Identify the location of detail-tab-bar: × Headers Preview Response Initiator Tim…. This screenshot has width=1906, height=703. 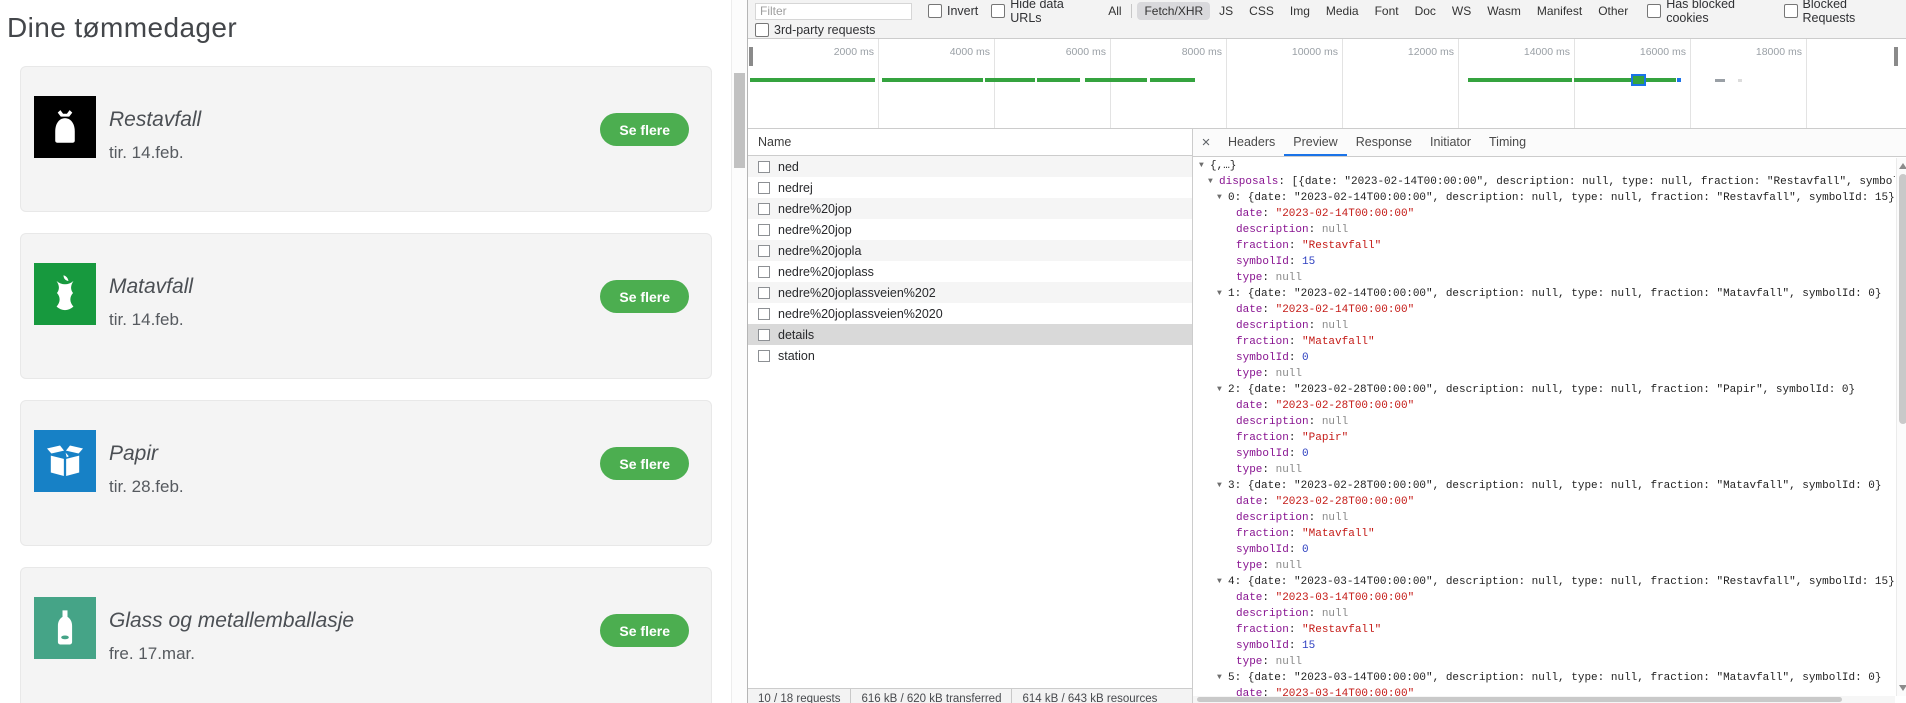
(1549, 143).